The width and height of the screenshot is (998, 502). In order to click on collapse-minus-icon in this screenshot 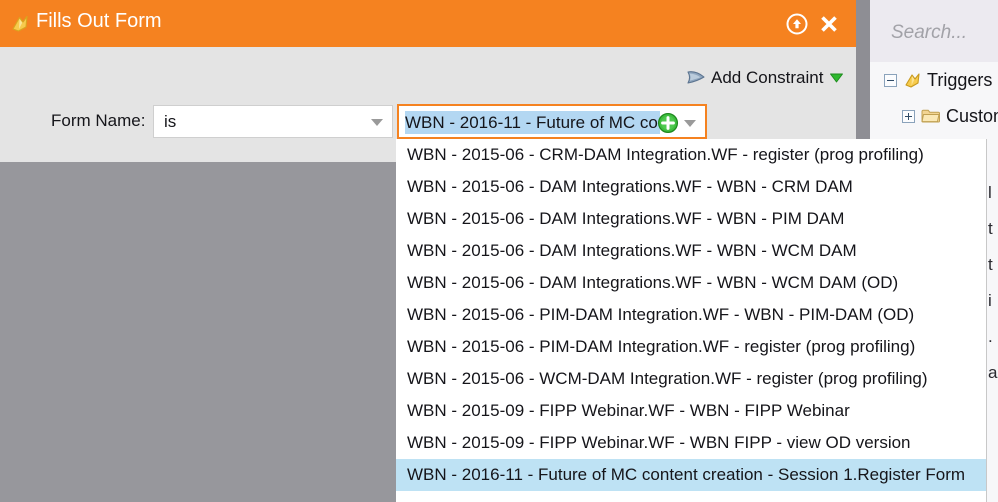, I will do `click(890, 80)`.